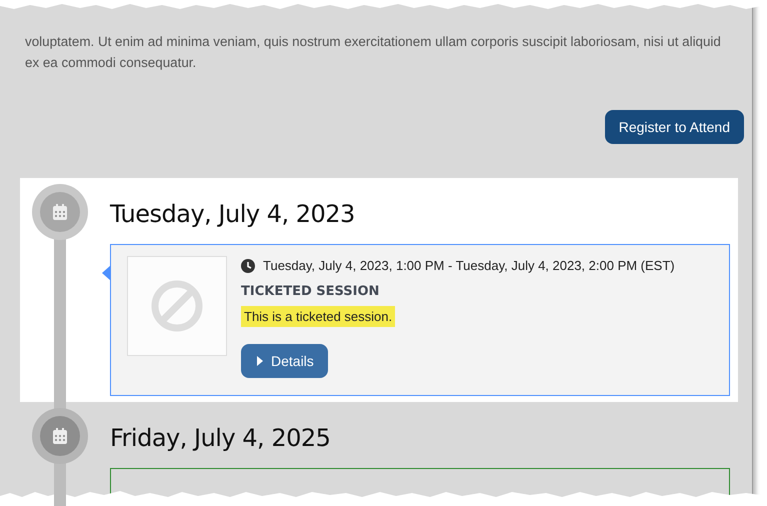 The image size is (767, 506). I want to click on intro-paragraph: voluptatem. Ut enim ad minima veniam, quis nostrum exercitationem ullam corporis suscipit laboriosam, nisi ut aliquid ex ea commodi consequatur., so click(373, 52).